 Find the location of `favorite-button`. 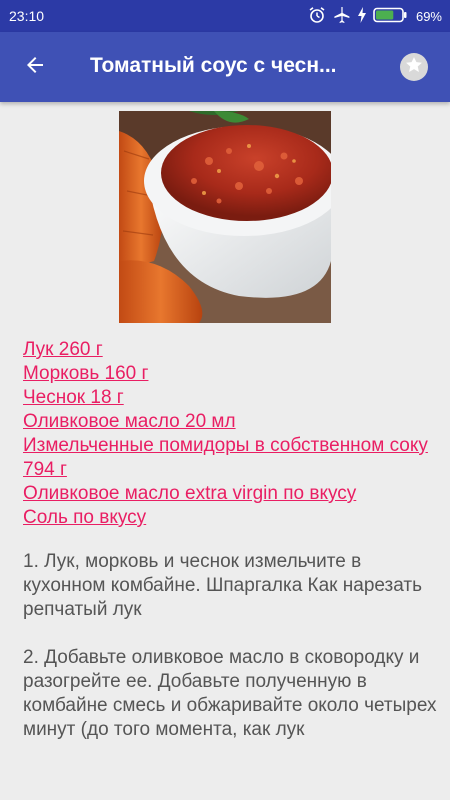

favorite-button is located at coordinates (414, 67).